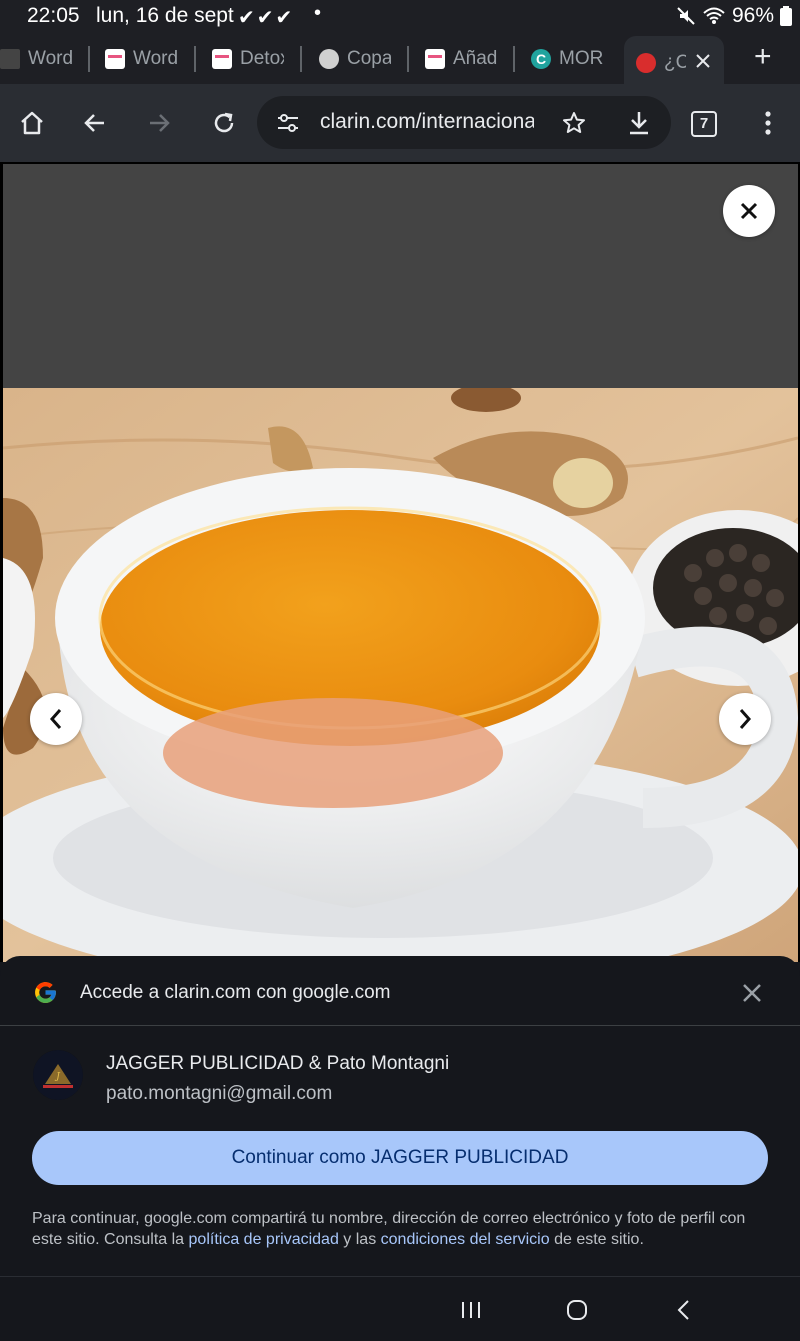 The image size is (800, 1341). I want to click on avatar: J, so click(58, 1075).